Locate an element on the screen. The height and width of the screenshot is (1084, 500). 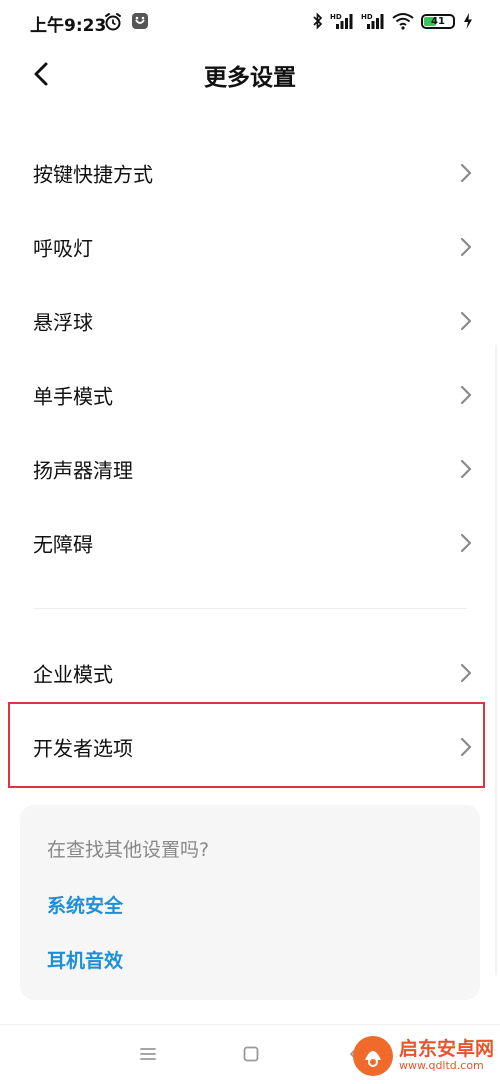
header: 更多设置 is located at coordinates (250, 76).